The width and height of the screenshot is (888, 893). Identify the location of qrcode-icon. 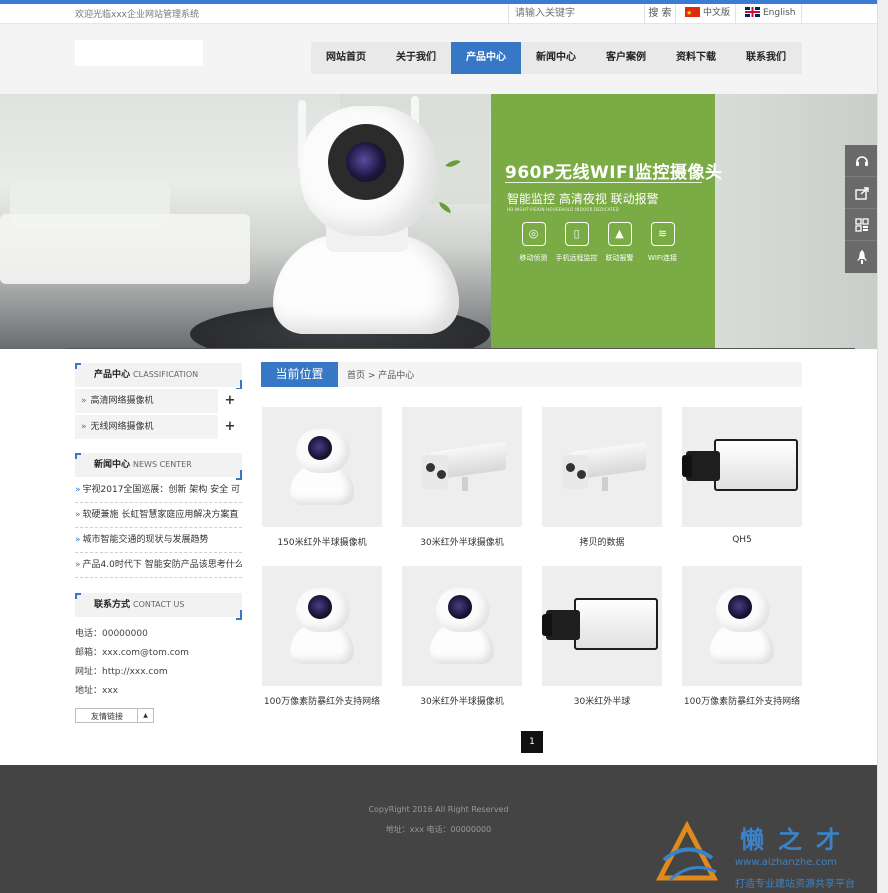
(861, 225).